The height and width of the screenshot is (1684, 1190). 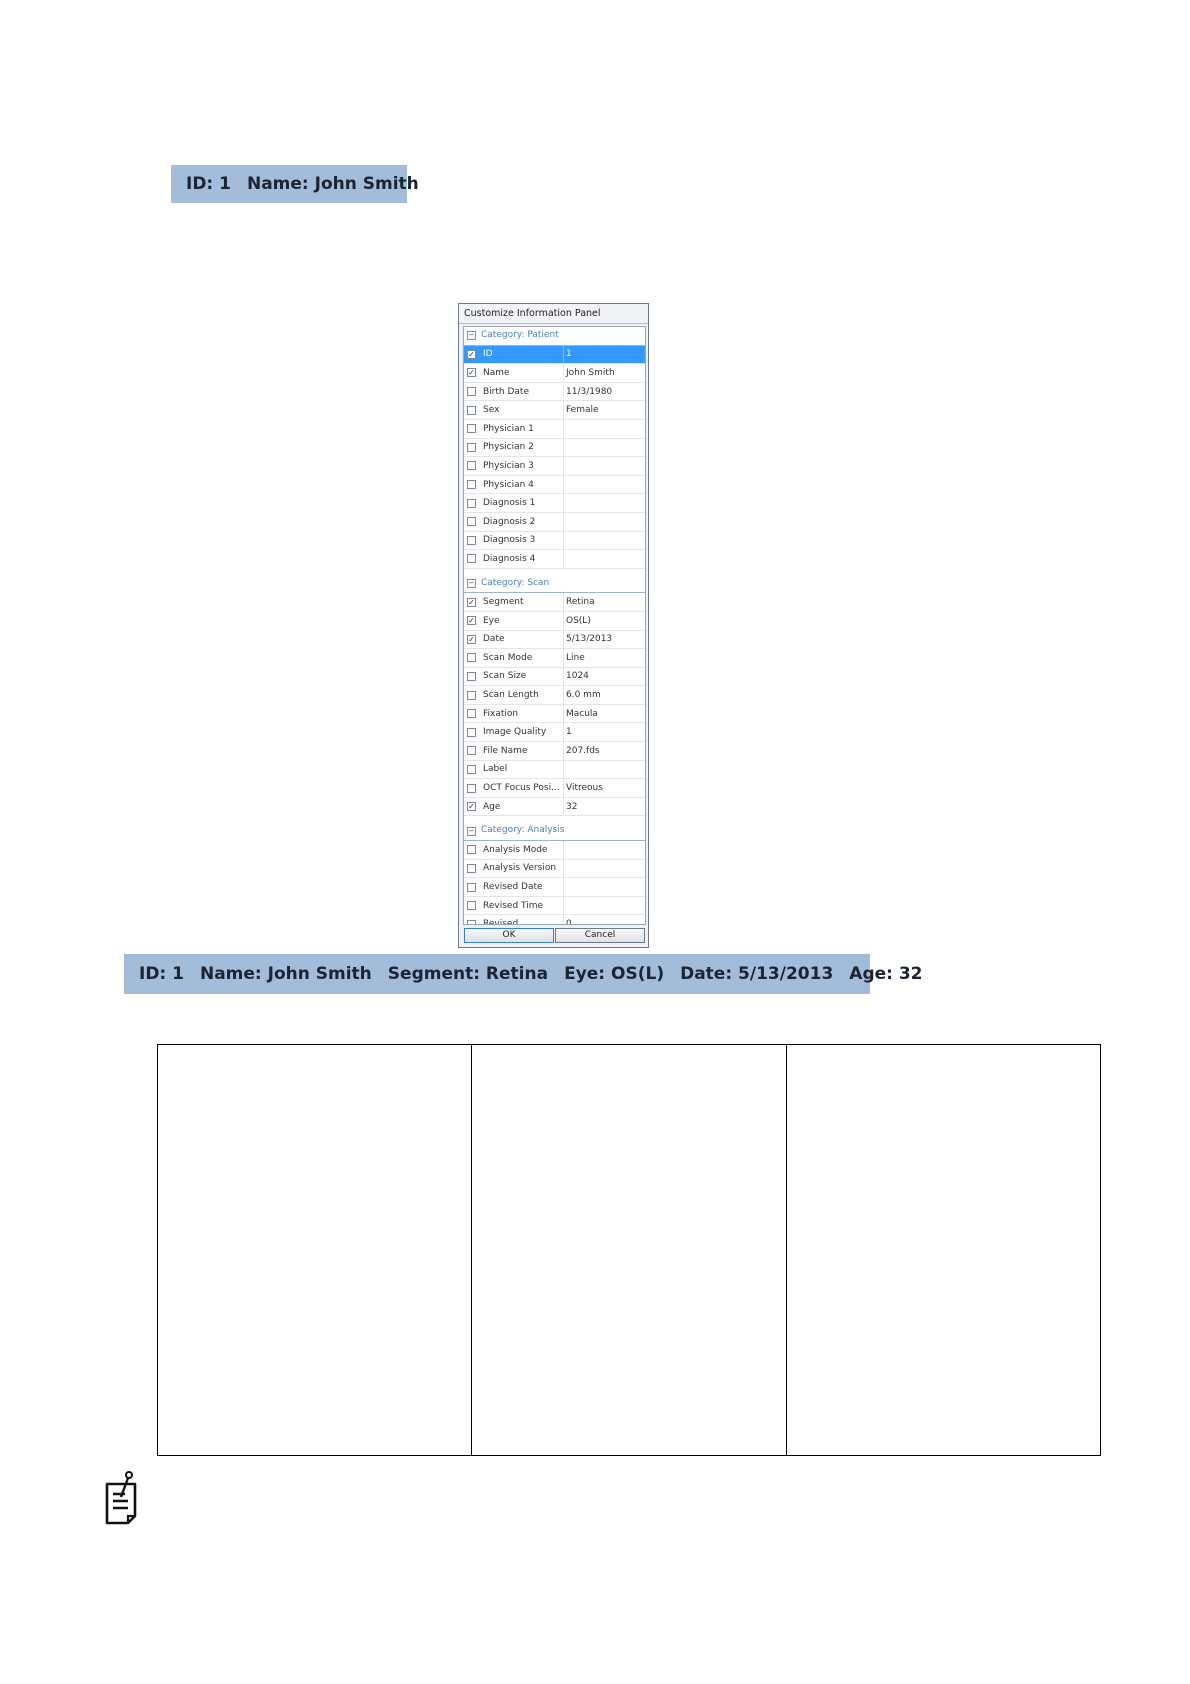 I want to click on property-row: File Name 207.fds, so click(x=554, y=751).